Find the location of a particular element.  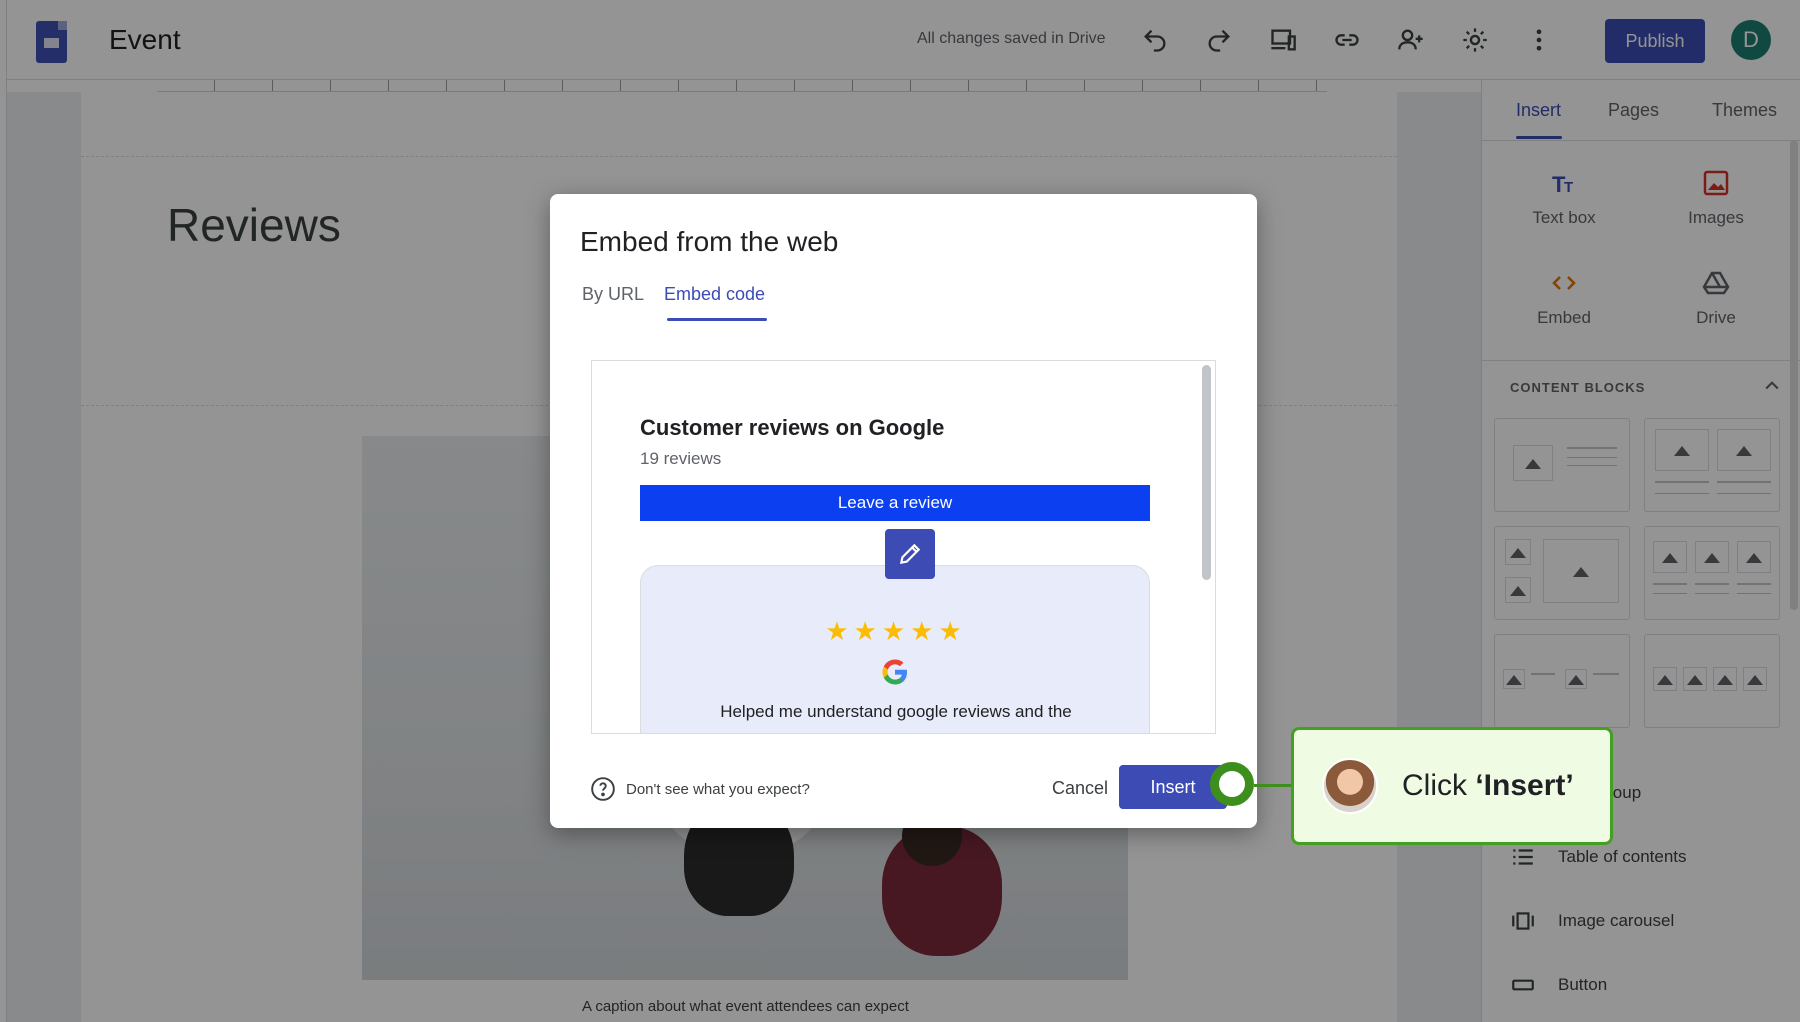

pencil-icon is located at coordinates (910, 554).